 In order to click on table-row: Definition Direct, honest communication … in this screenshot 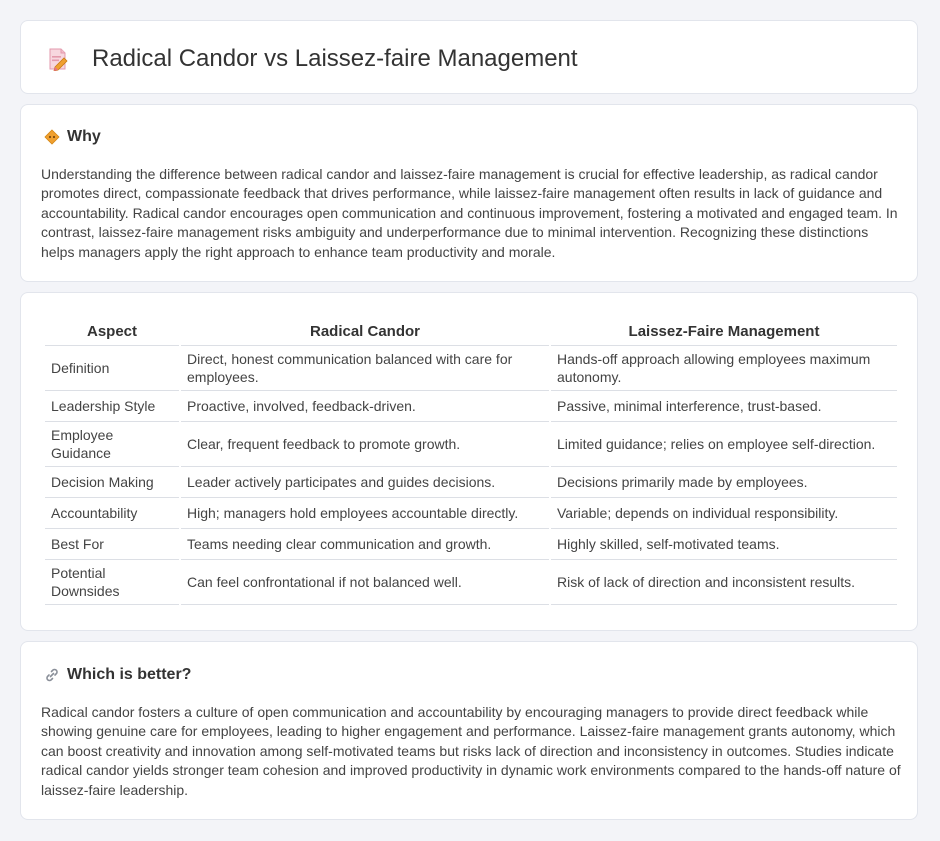, I will do `click(471, 368)`.